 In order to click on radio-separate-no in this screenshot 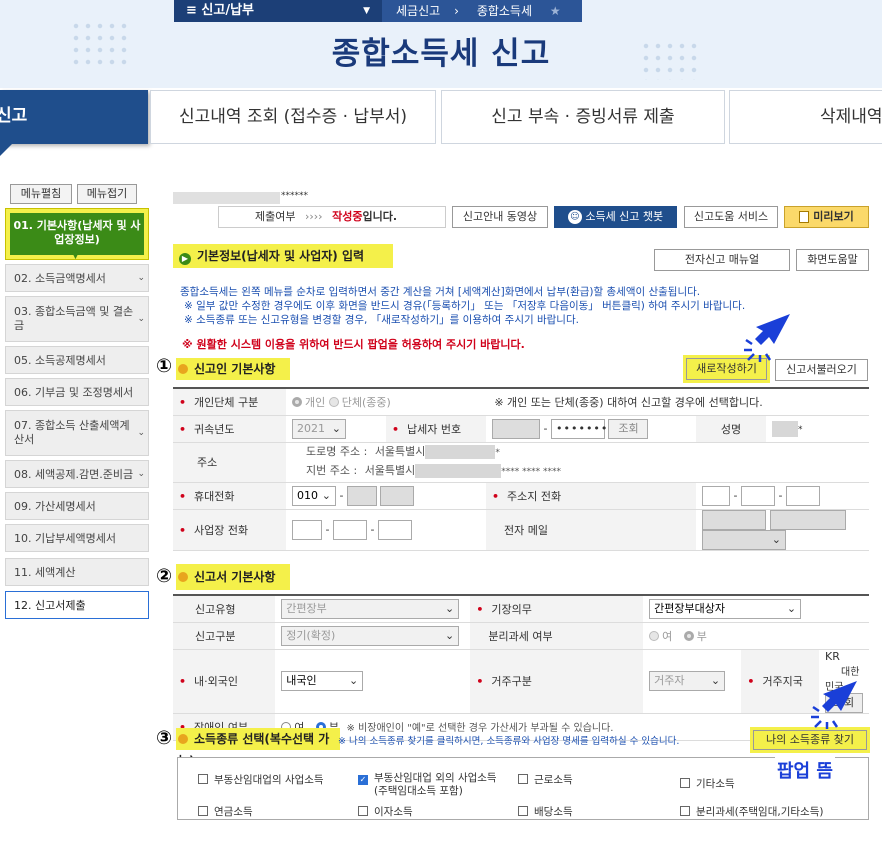, I will do `click(688, 635)`.